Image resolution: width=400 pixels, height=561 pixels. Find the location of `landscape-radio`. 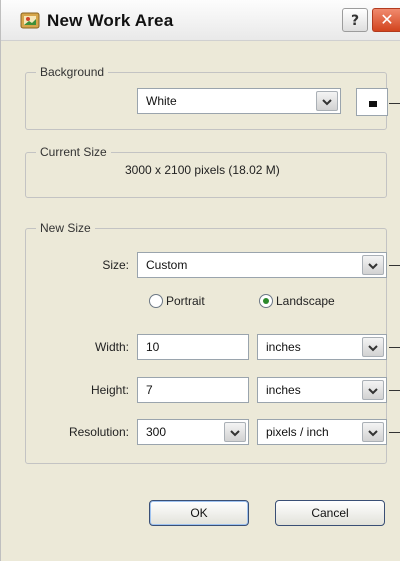

landscape-radio is located at coordinates (266, 301).